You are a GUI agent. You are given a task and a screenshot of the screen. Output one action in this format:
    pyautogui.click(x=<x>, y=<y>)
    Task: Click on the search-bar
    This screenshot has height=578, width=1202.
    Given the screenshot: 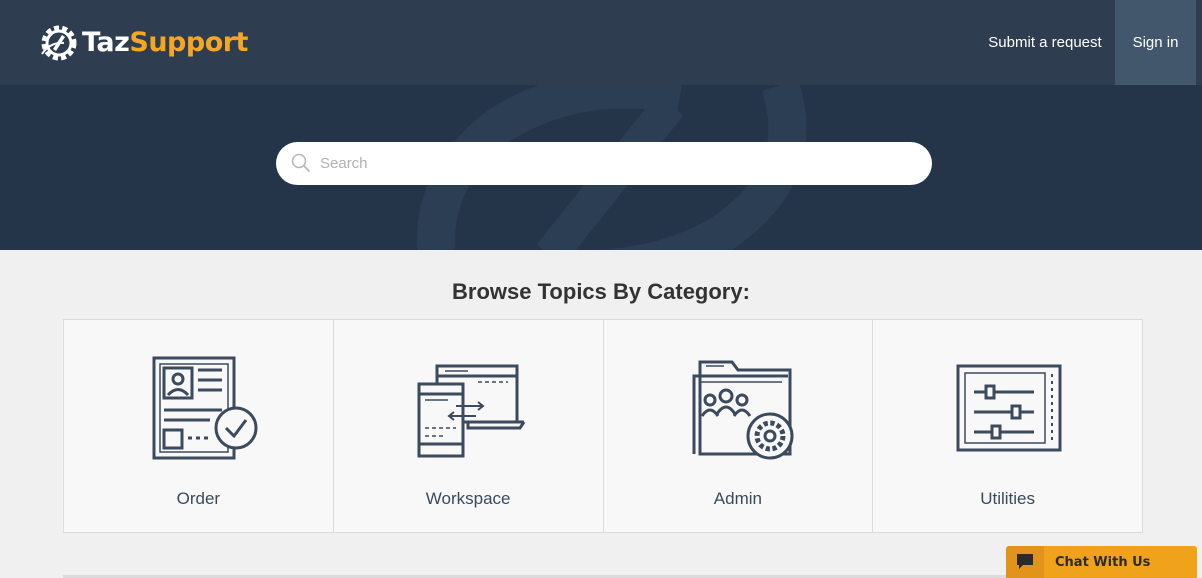 What is the action you would take?
    pyautogui.click(x=604, y=163)
    